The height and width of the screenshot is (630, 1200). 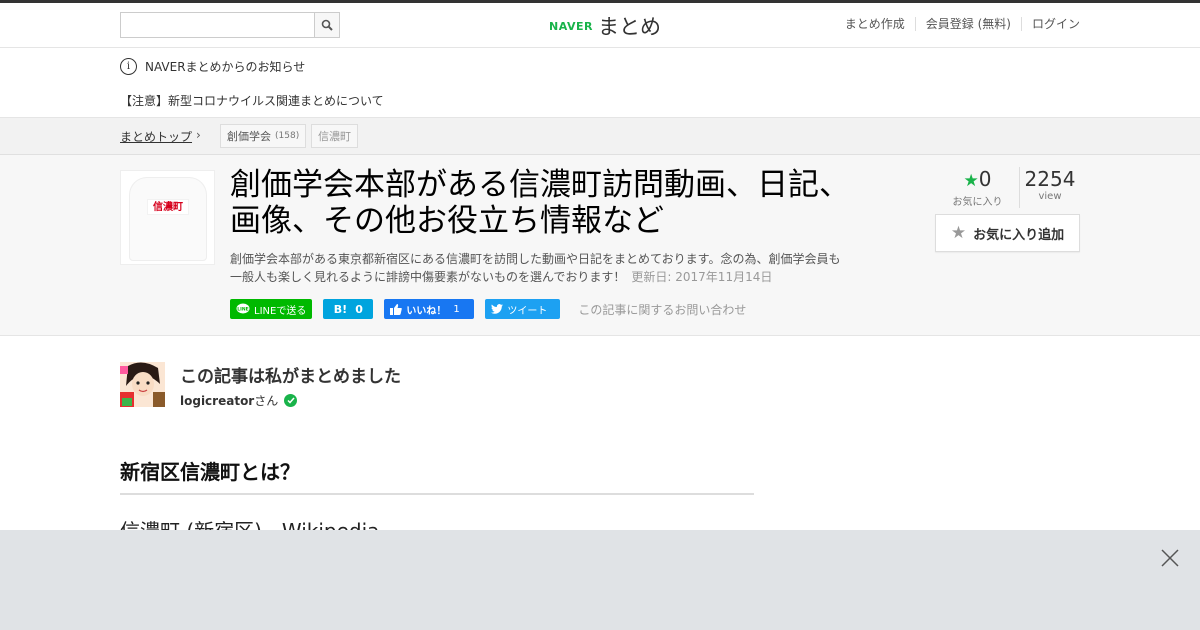 I want to click on notice-title-row: i NAVERまとめからのお知らせ, so click(x=212, y=66).